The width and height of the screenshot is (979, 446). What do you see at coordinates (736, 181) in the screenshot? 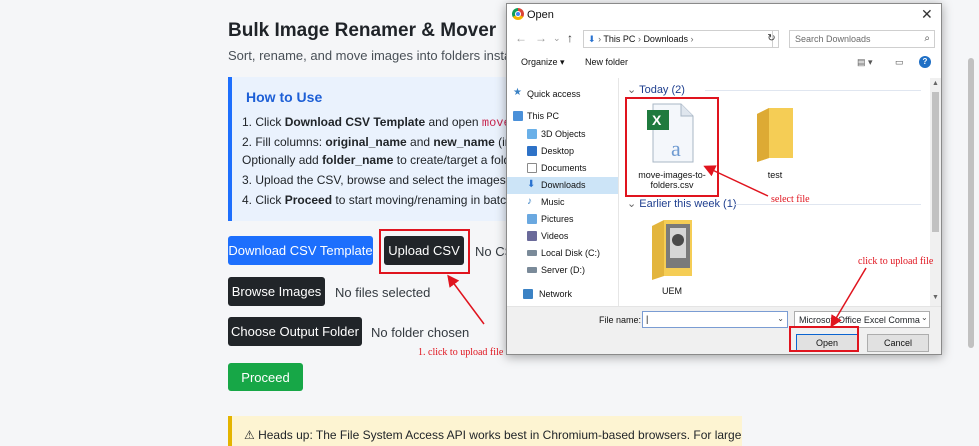
I see `arrow-to-file` at bounding box center [736, 181].